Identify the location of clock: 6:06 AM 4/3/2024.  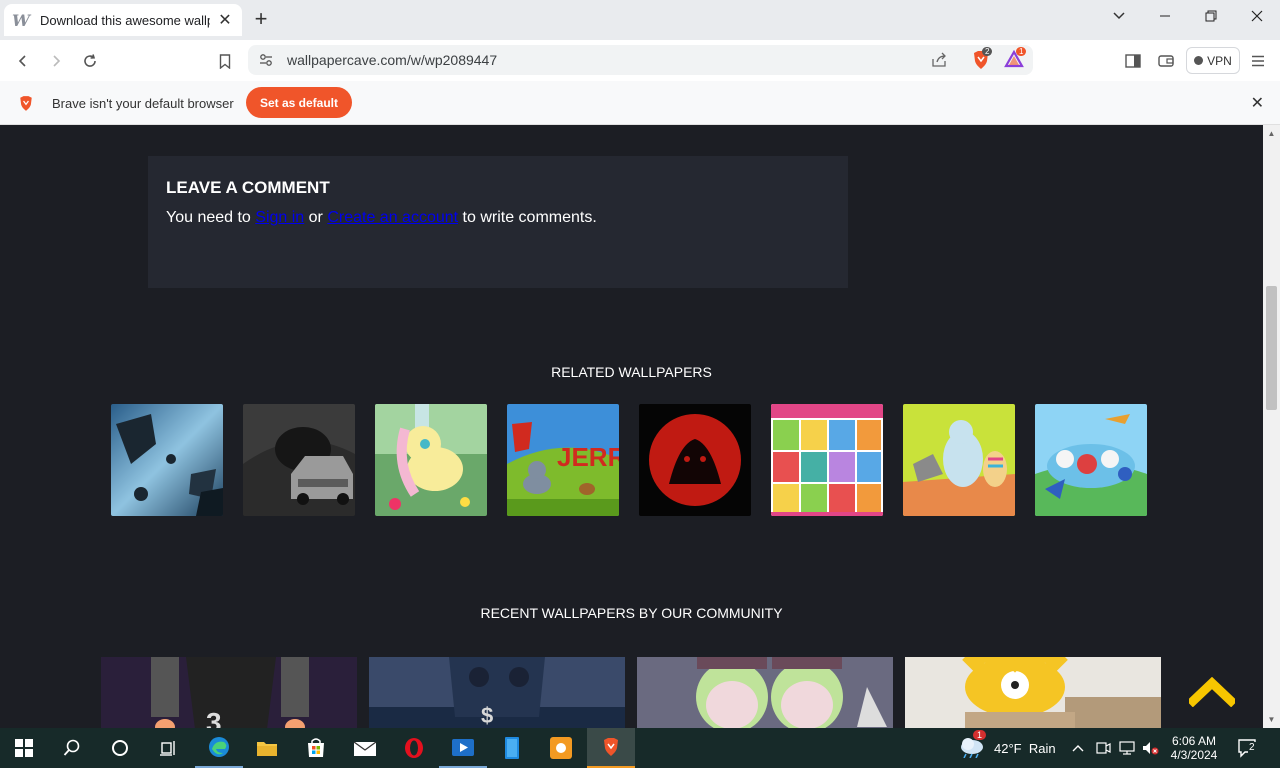
(1194, 748).